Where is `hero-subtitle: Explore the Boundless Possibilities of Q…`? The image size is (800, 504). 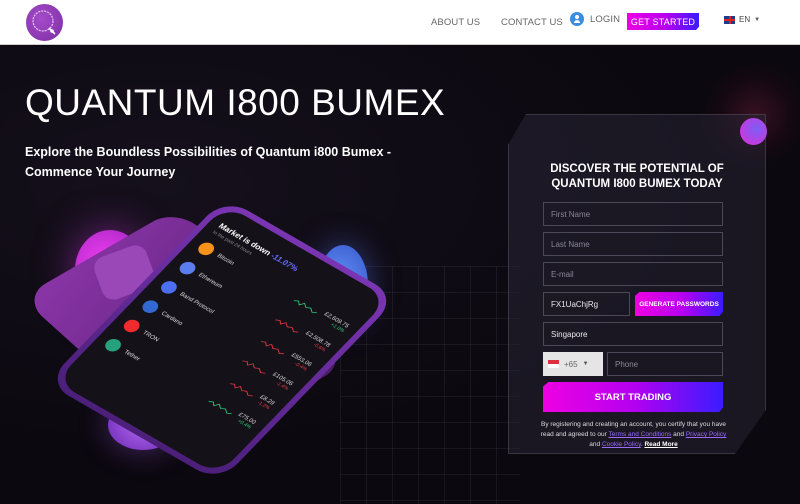 hero-subtitle: Explore the Boundless Possibilities of Q… is located at coordinates (208, 162).